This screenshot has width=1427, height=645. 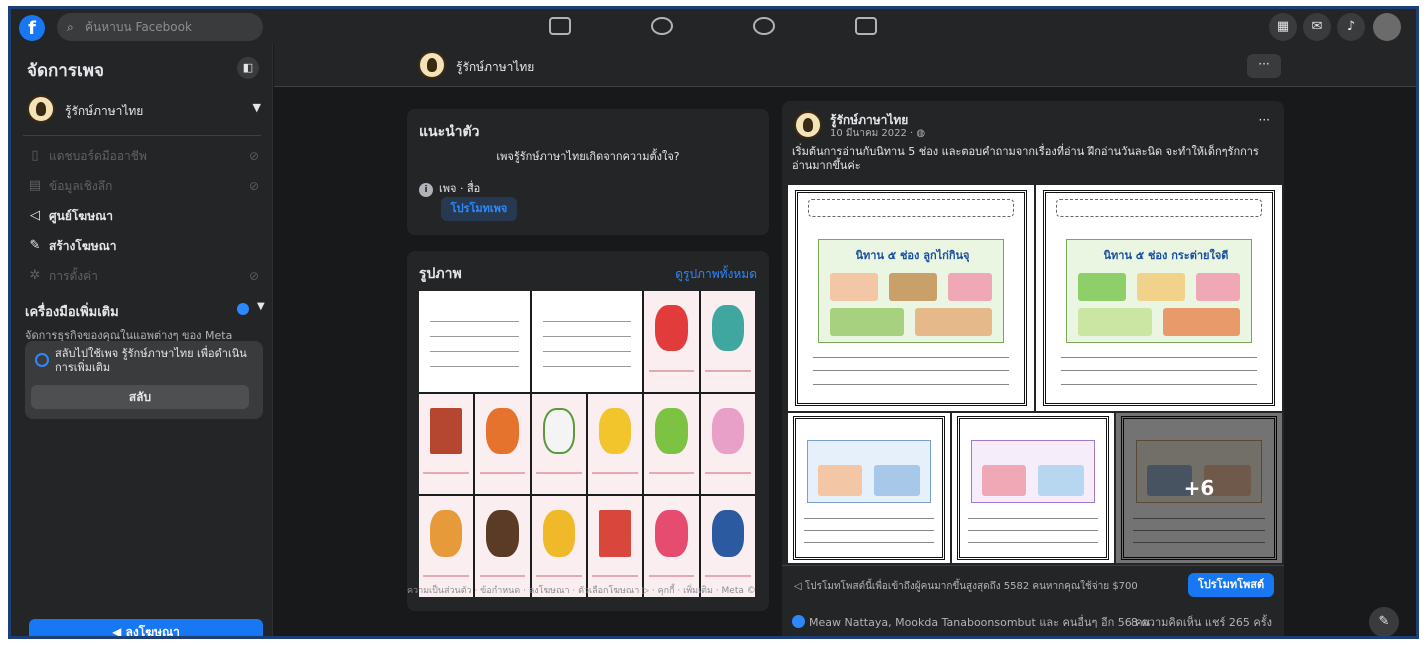 What do you see at coordinates (32, 28) in the screenshot?
I see `facebook-logo: f` at bounding box center [32, 28].